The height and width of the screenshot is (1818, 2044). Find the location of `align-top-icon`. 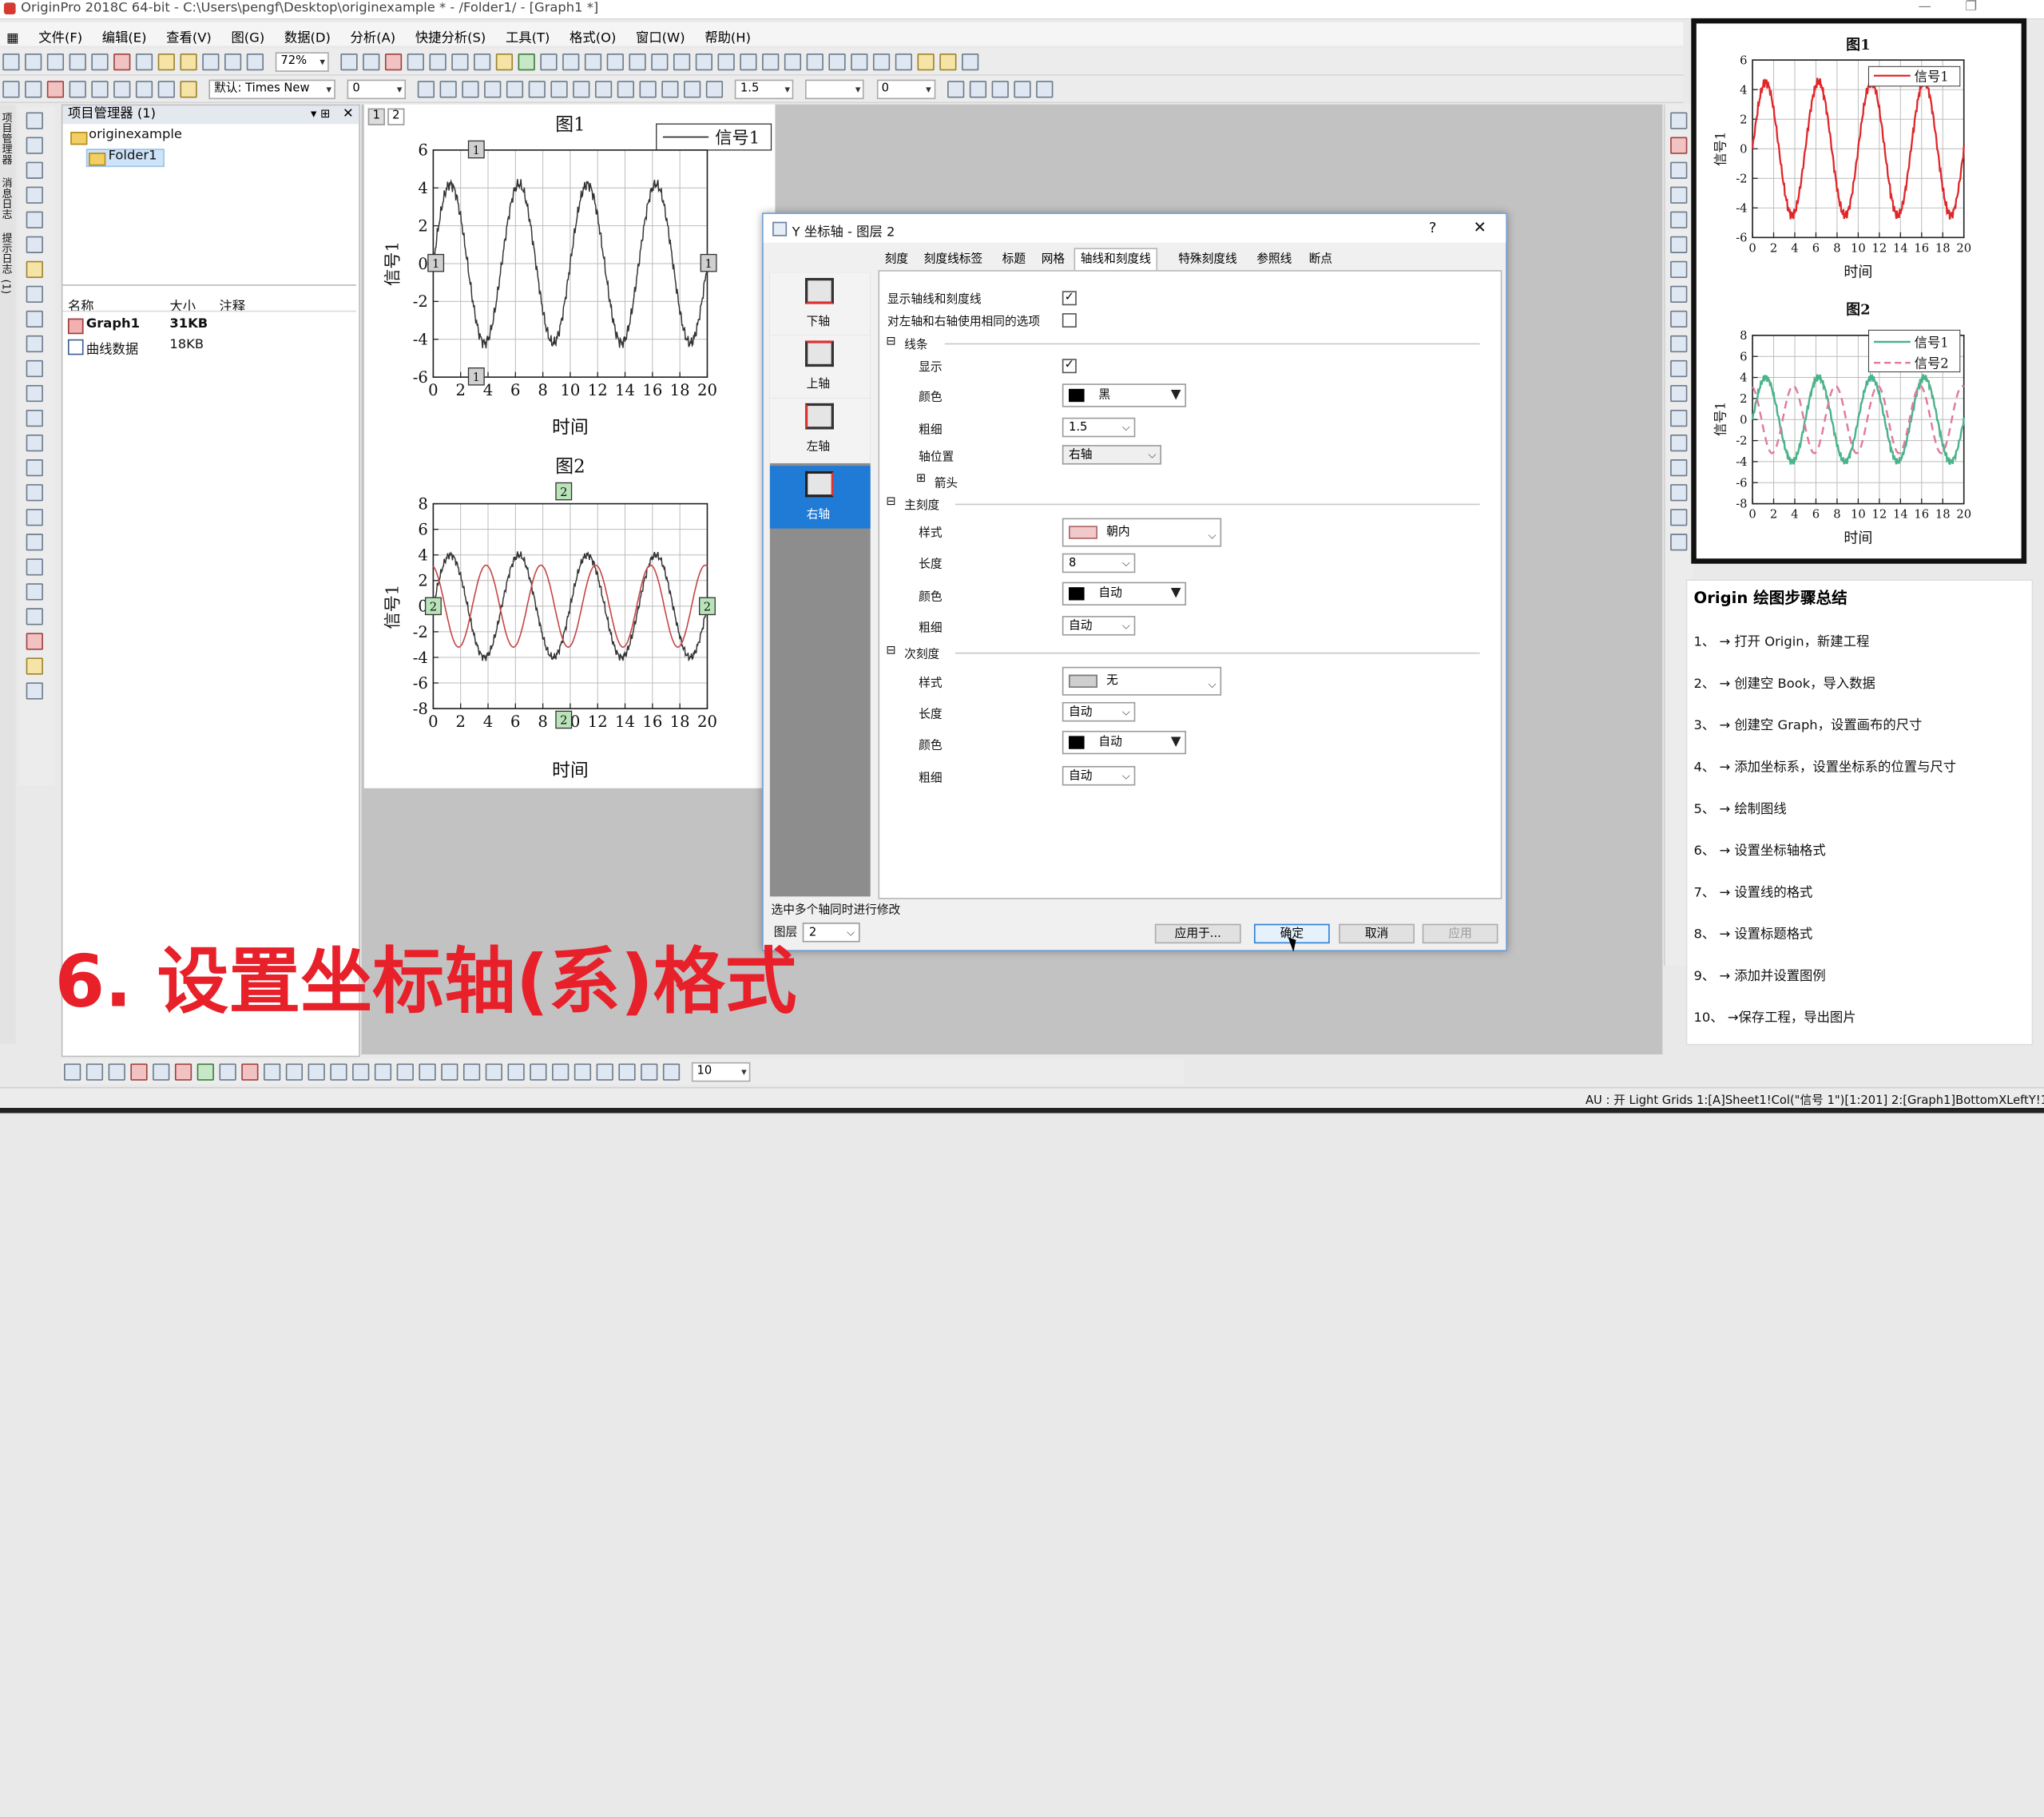

align-top-icon is located at coordinates (1679, 244).